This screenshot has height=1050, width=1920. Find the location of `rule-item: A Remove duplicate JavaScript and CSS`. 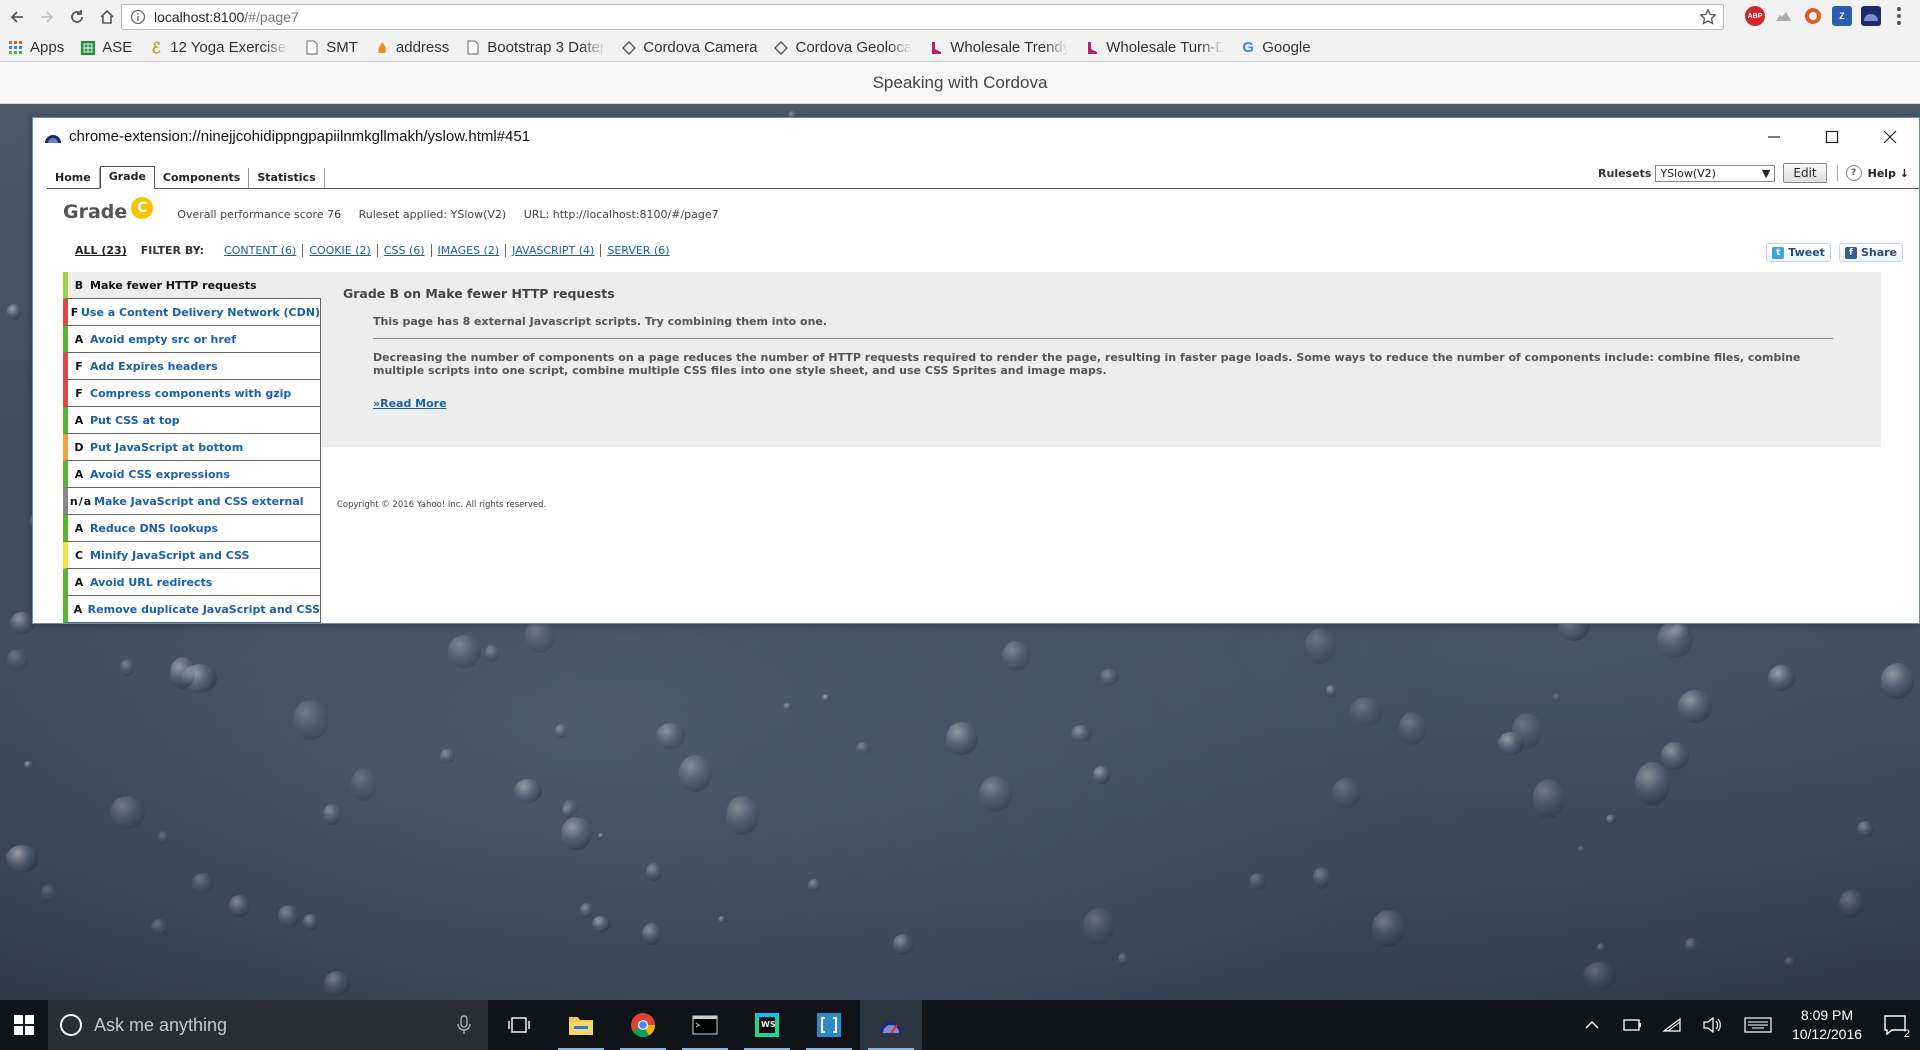

rule-item: A Remove duplicate JavaScript and CSS is located at coordinates (192, 609).